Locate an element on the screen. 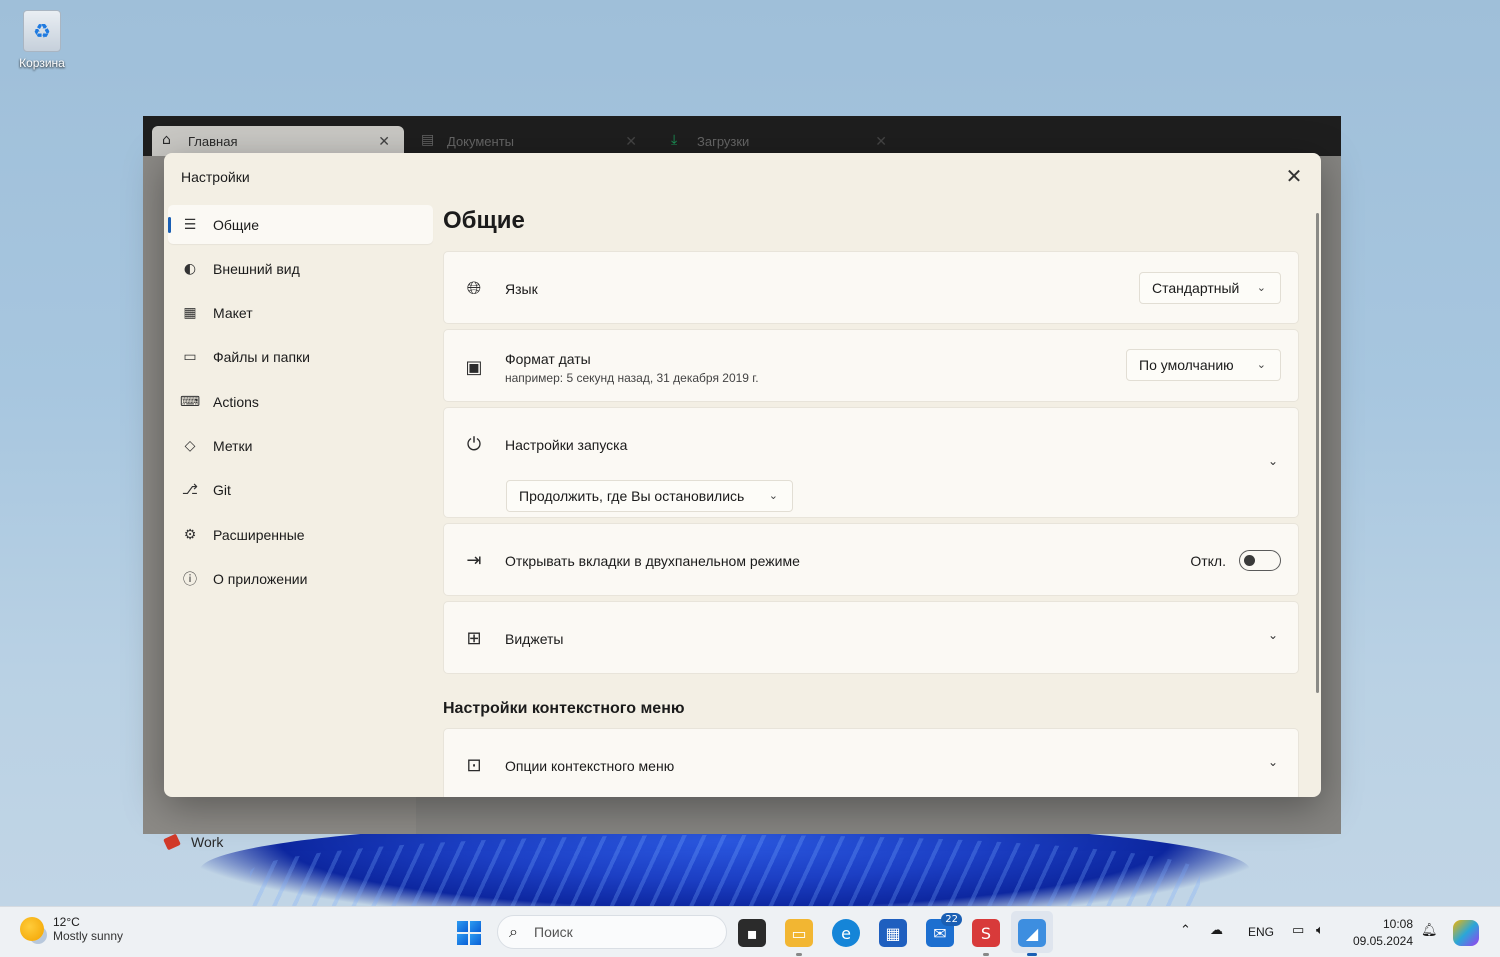 The height and width of the screenshot is (957, 1500). tab-documents-label: Документы is located at coordinates (481, 141).